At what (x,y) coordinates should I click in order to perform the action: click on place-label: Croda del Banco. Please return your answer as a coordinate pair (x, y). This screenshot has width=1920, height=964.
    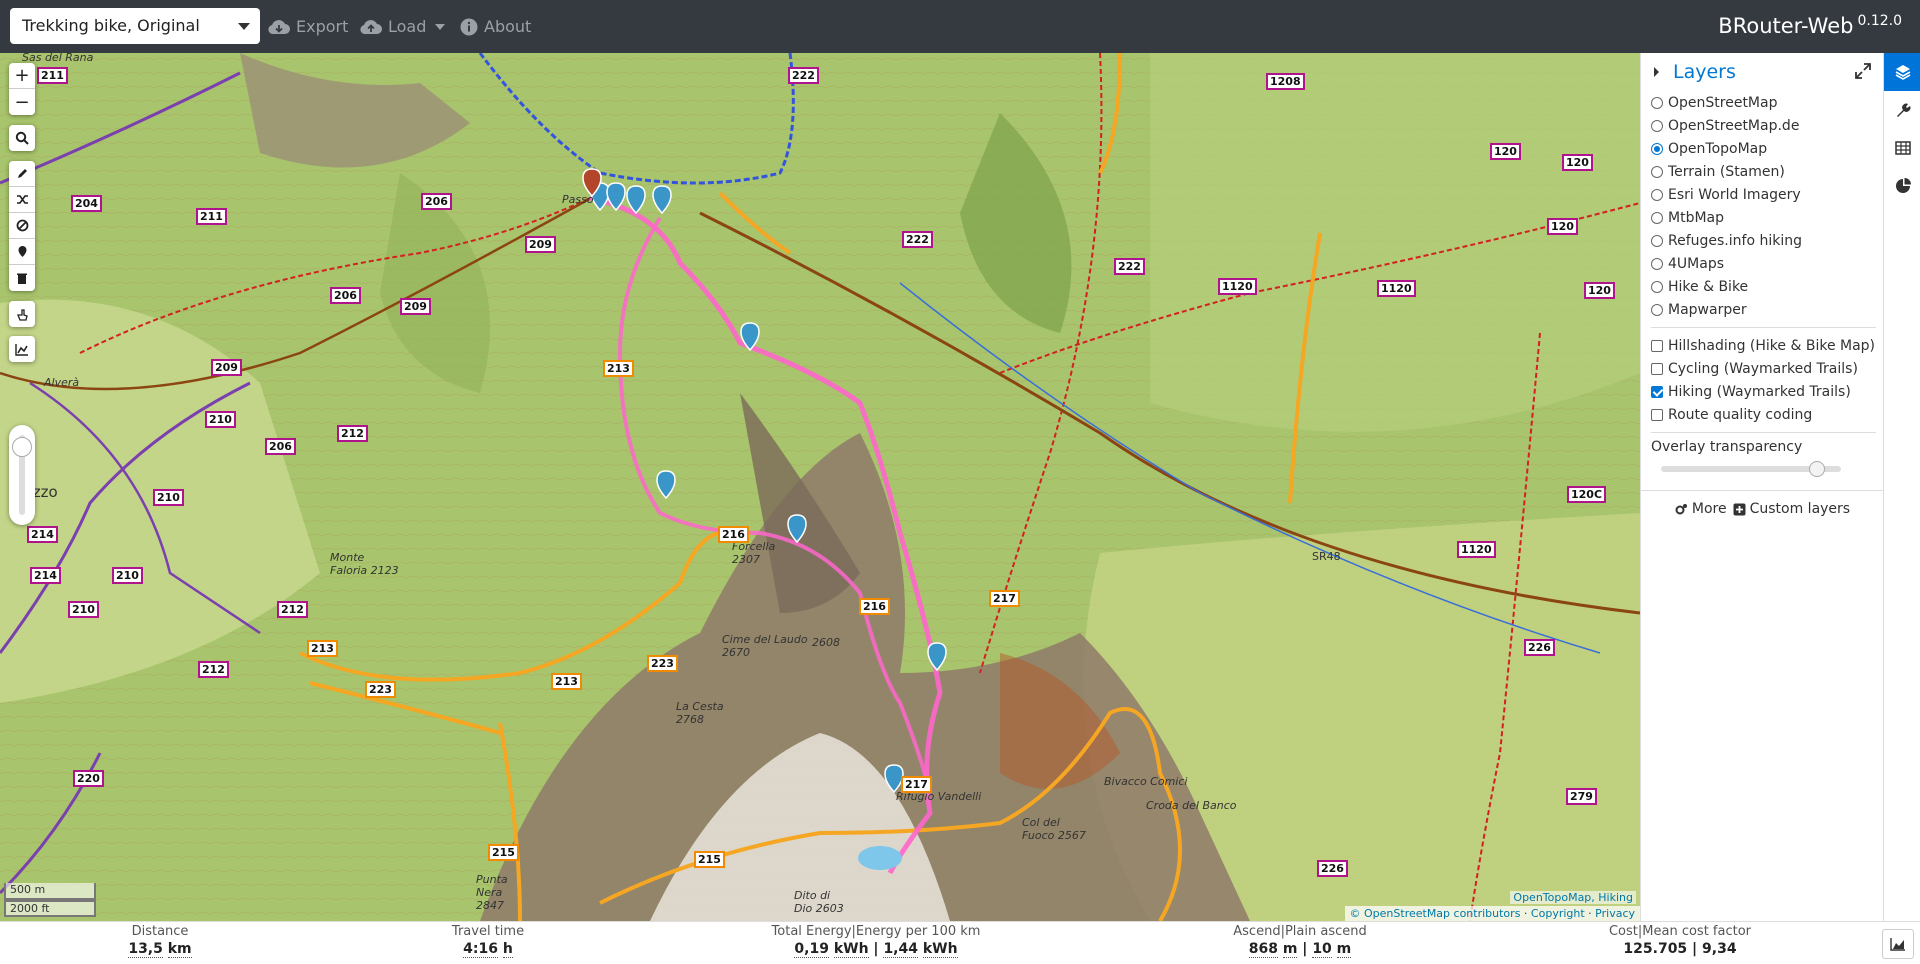
    Looking at the image, I should click on (1191, 805).